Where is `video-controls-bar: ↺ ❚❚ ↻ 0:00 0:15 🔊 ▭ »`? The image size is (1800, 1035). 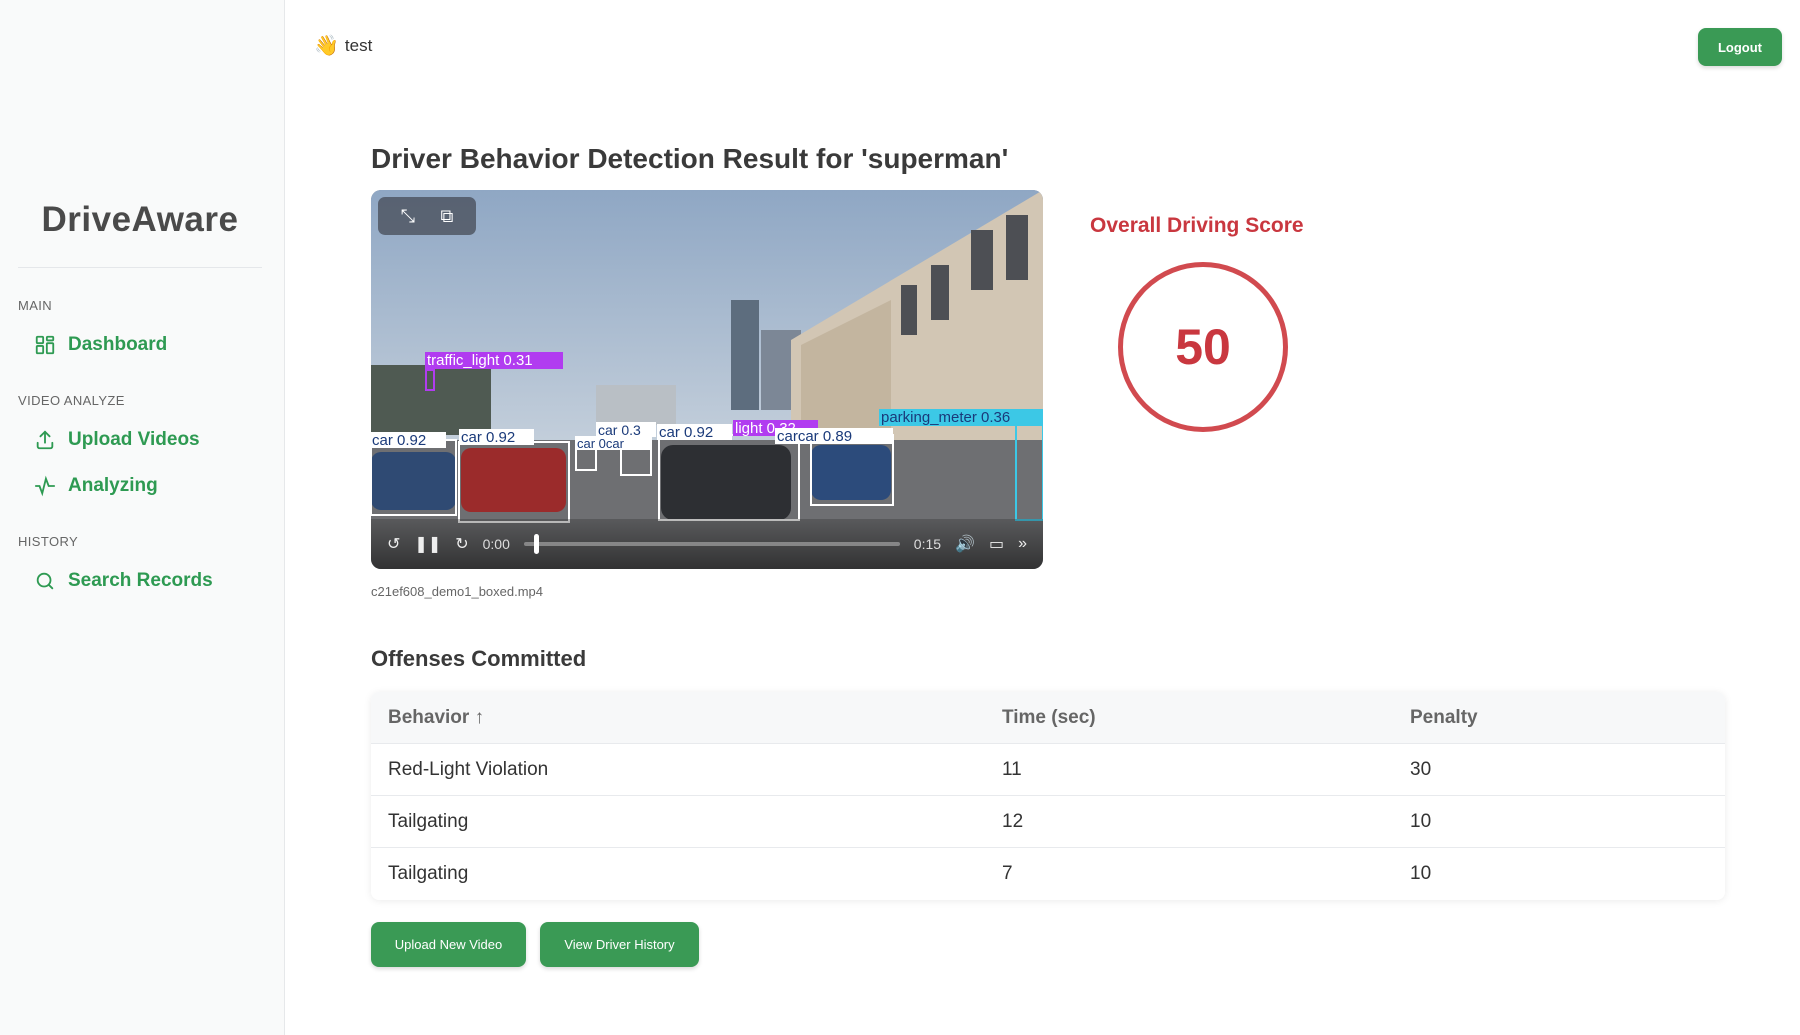 video-controls-bar: ↺ ❚❚ ↻ 0:00 0:15 🔊 ▭ » is located at coordinates (707, 544).